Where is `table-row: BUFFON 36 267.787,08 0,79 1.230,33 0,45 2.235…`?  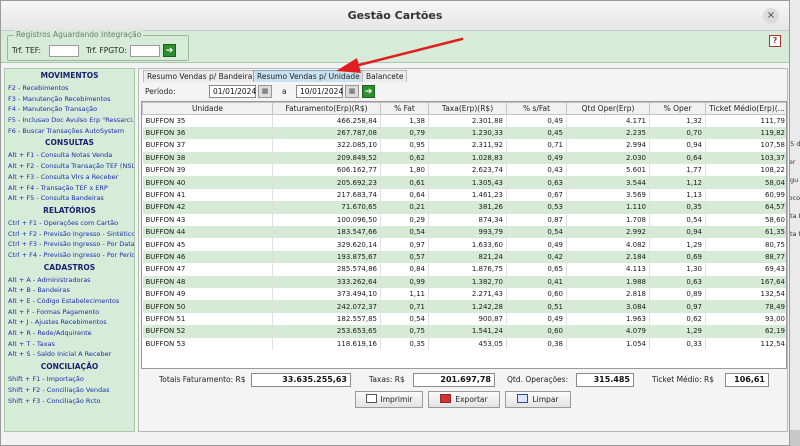 table-row: BUFFON 36 267.787,08 0,79 1.230,33 0,45 2.235… is located at coordinates (464, 133).